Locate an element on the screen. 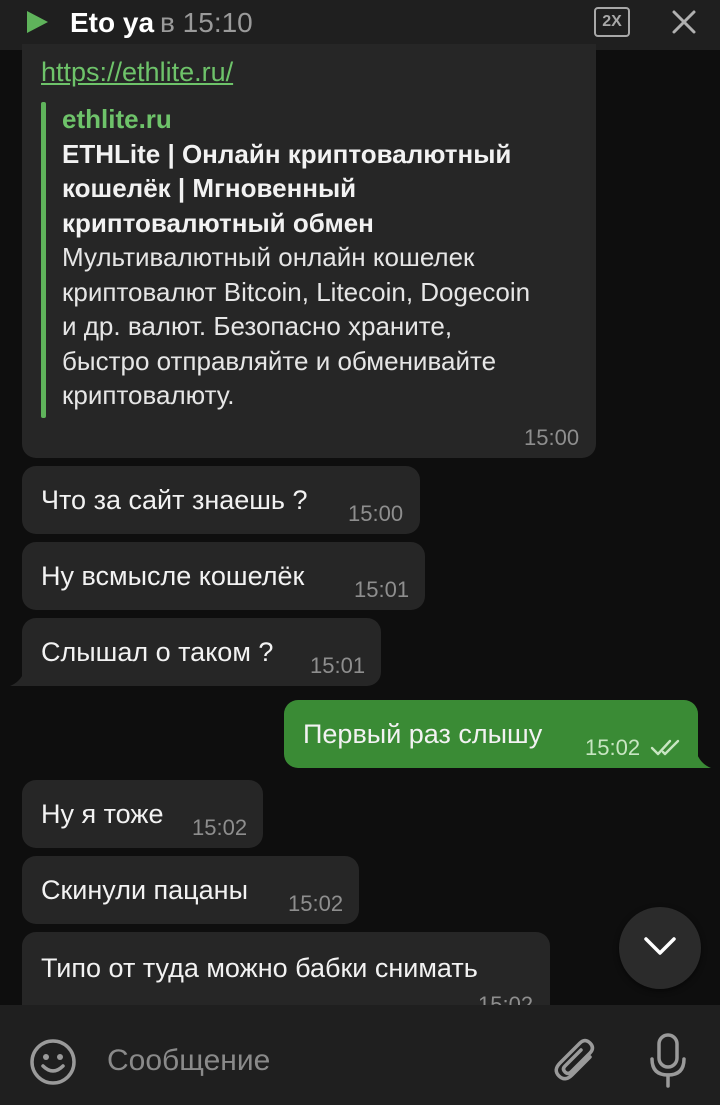 The image size is (720, 1105). message-composer is located at coordinates (360, 1055).